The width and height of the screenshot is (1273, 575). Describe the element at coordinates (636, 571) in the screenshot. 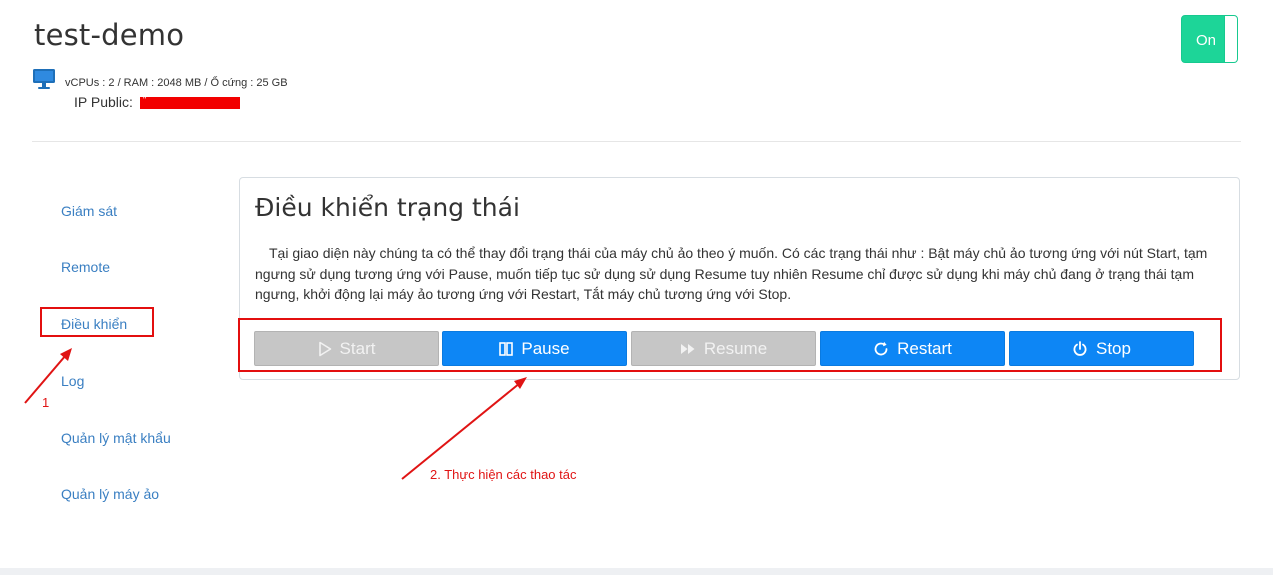

I see `bottom-bar` at that location.